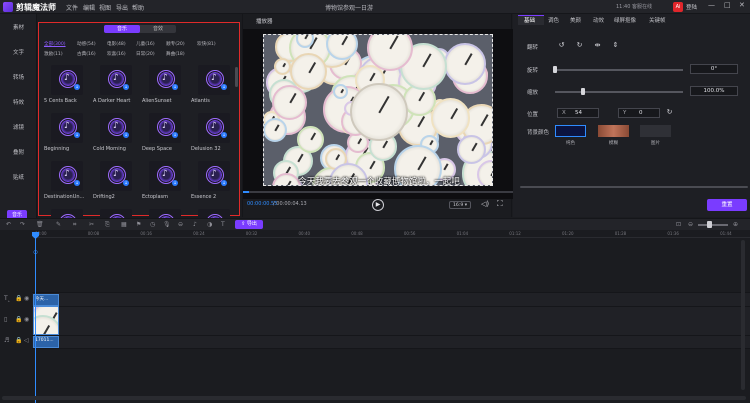  What do you see at coordinates (598, 20) in the screenshot?
I see `tab-motion: 动效` at bounding box center [598, 20].